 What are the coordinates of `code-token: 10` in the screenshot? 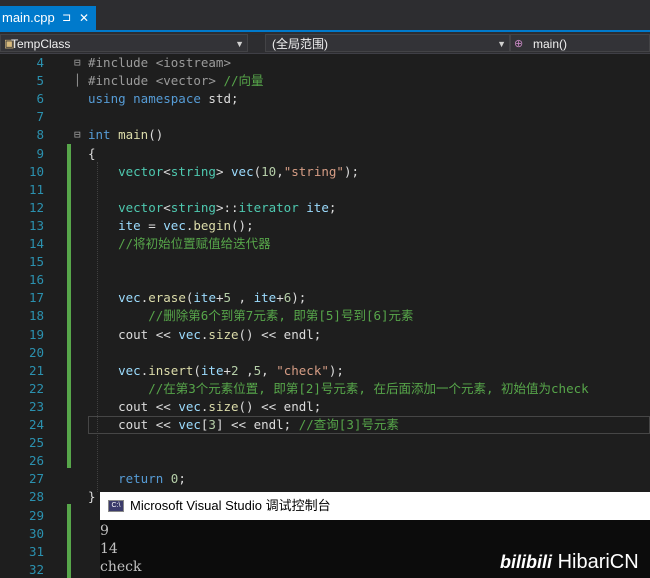 It's located at (269, 171).